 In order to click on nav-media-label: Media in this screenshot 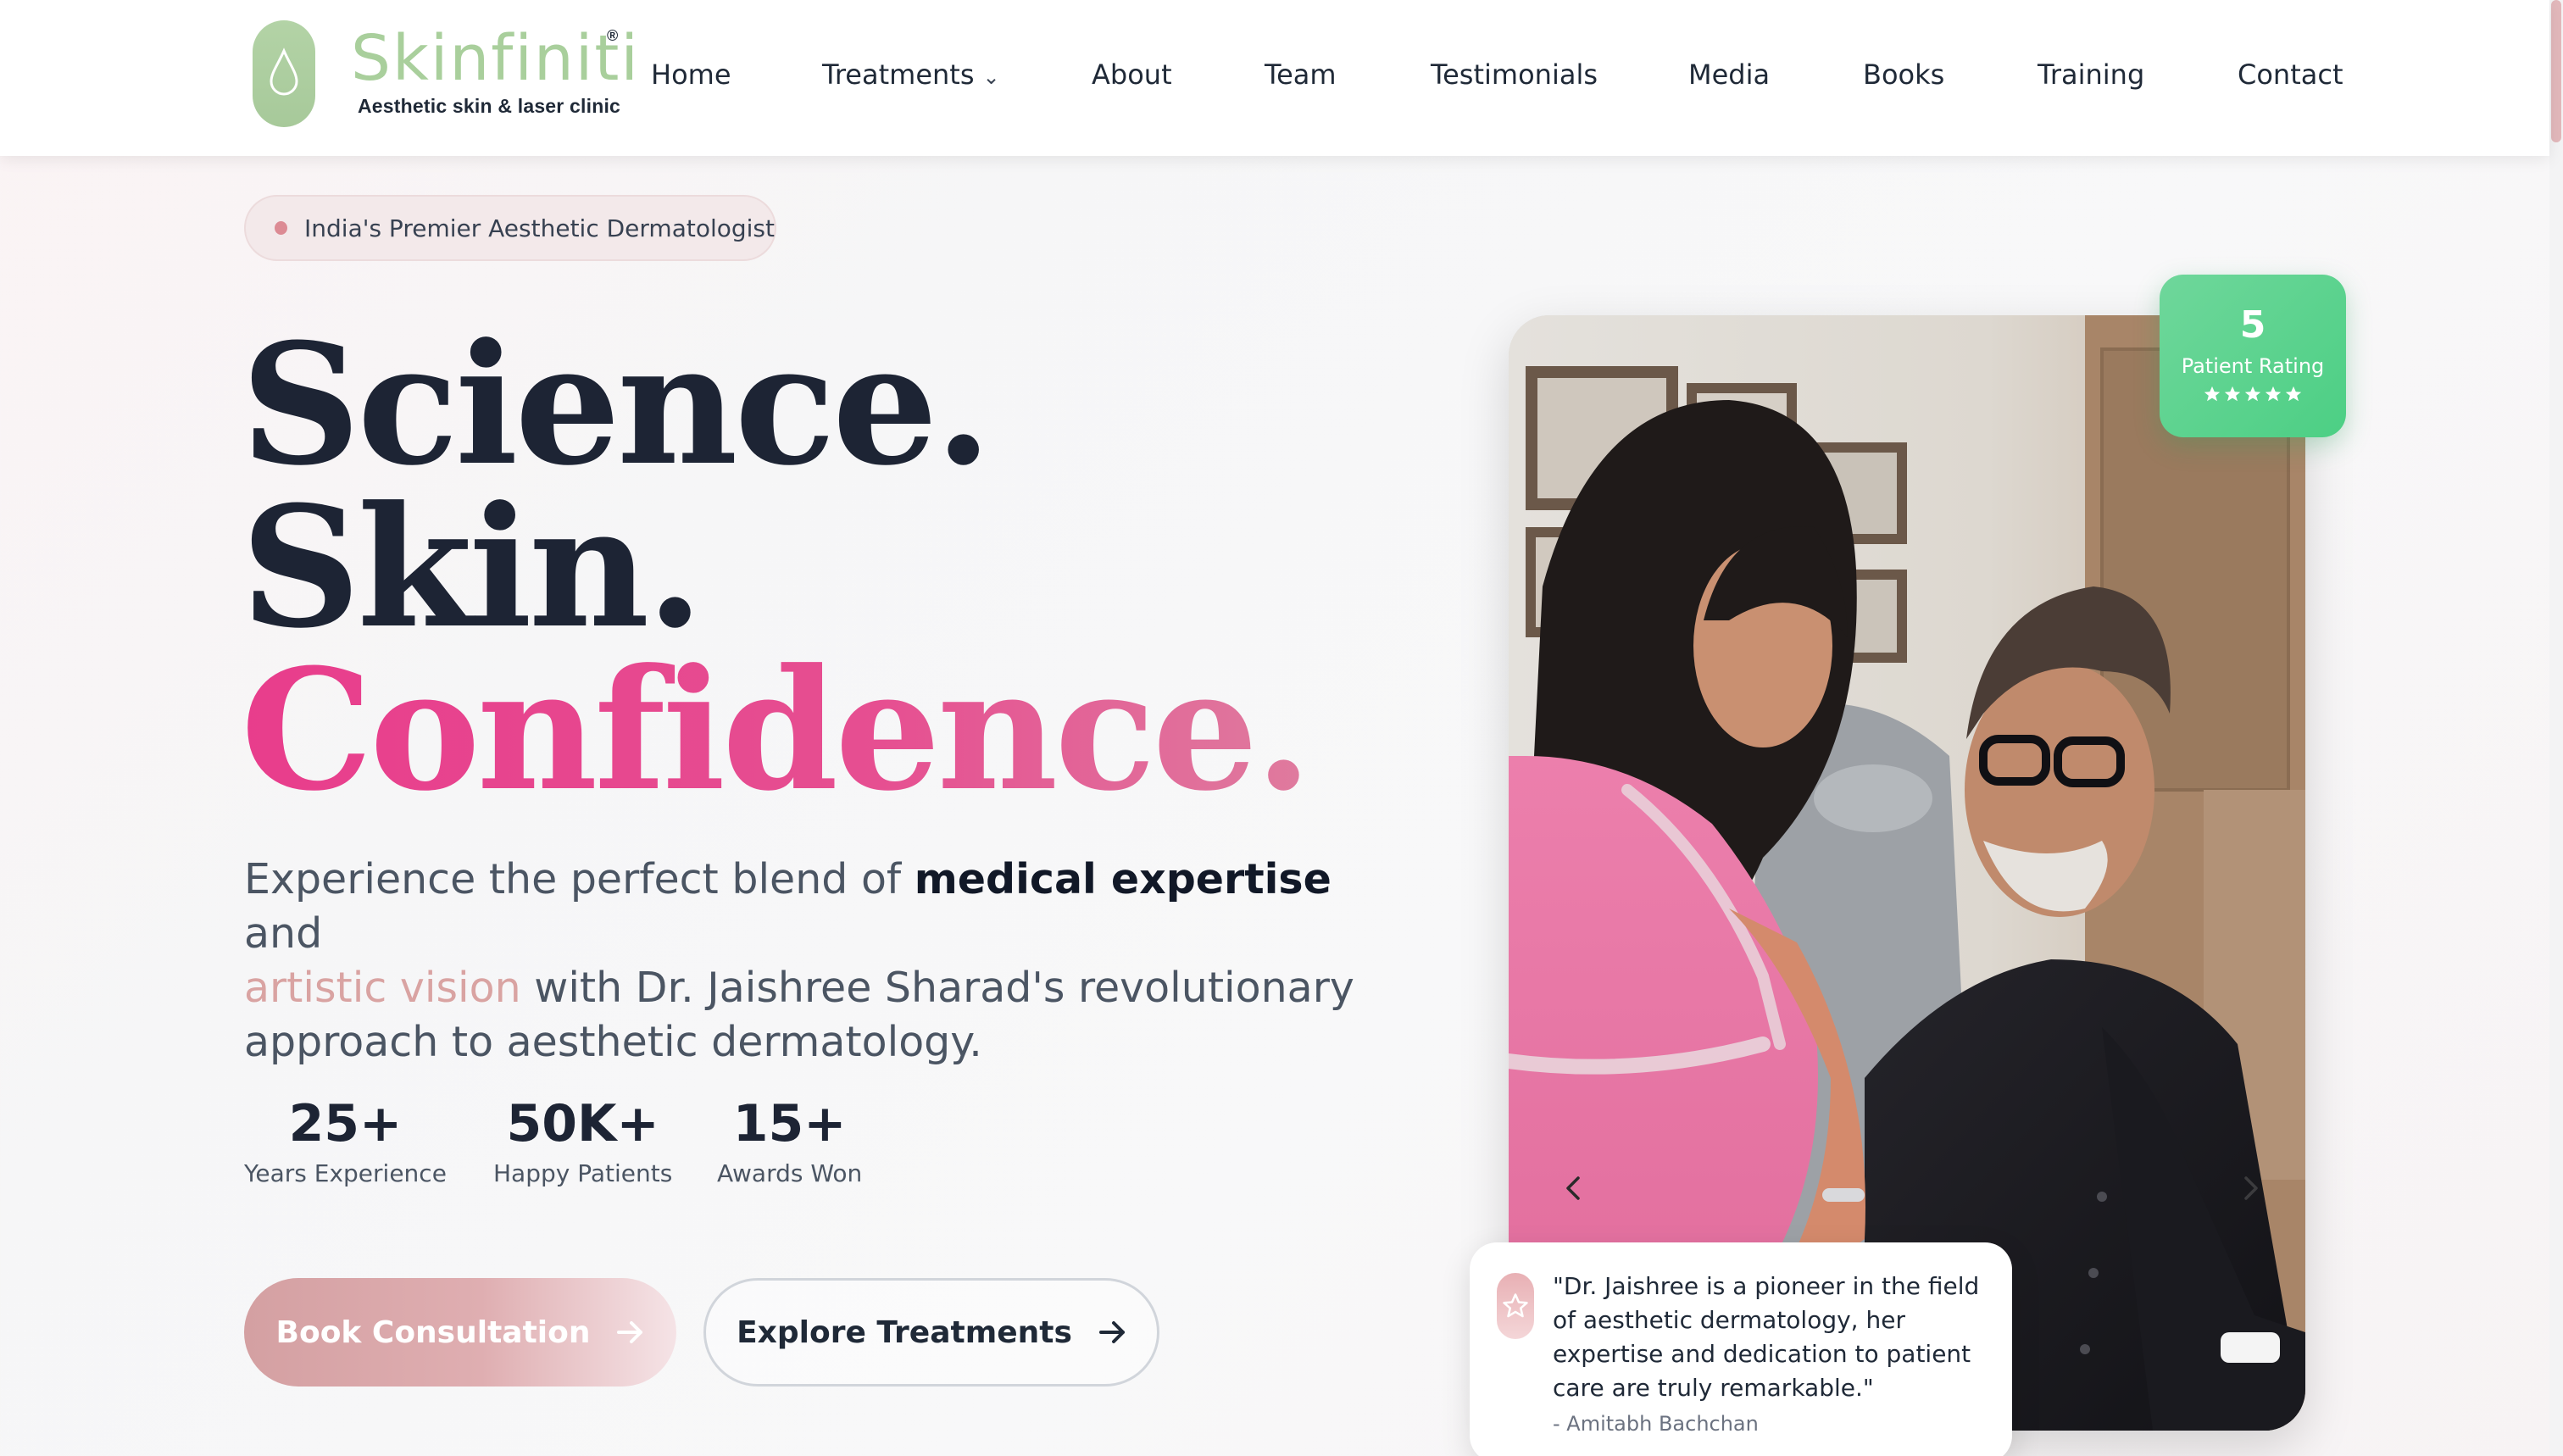, I will do `click(1729, 75)`.